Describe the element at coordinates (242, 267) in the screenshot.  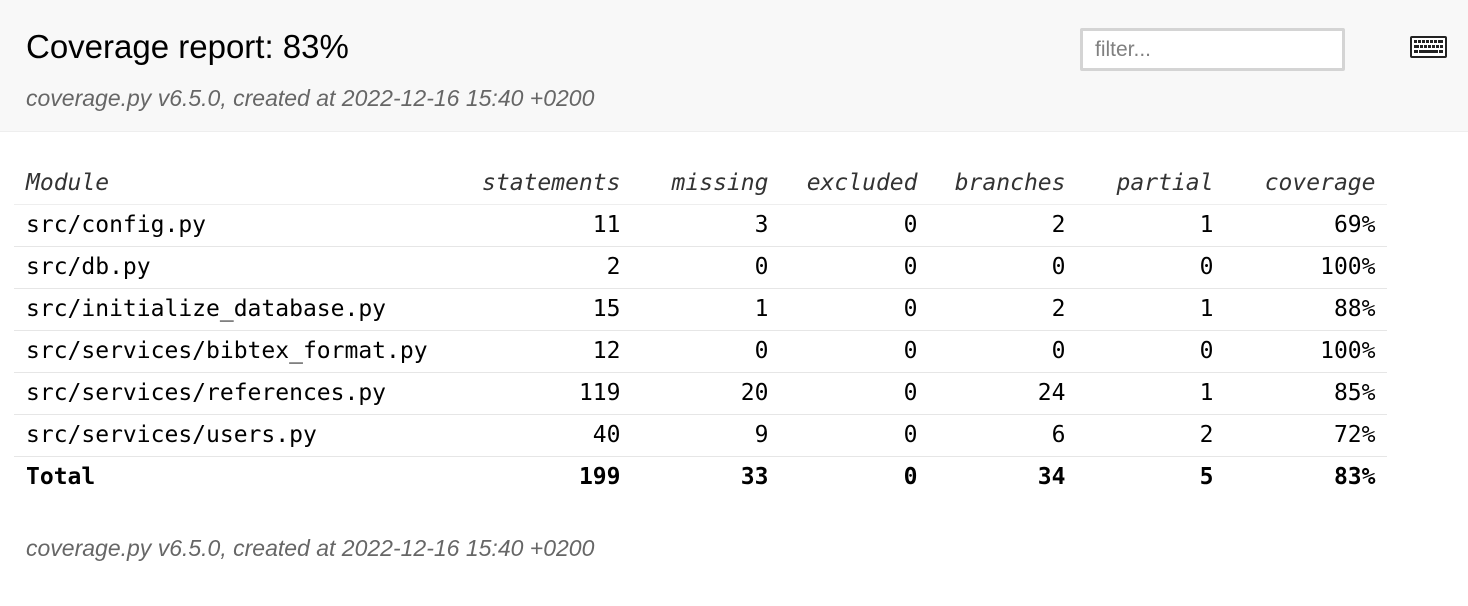
I see `module-cell: src/db.py` at that location.